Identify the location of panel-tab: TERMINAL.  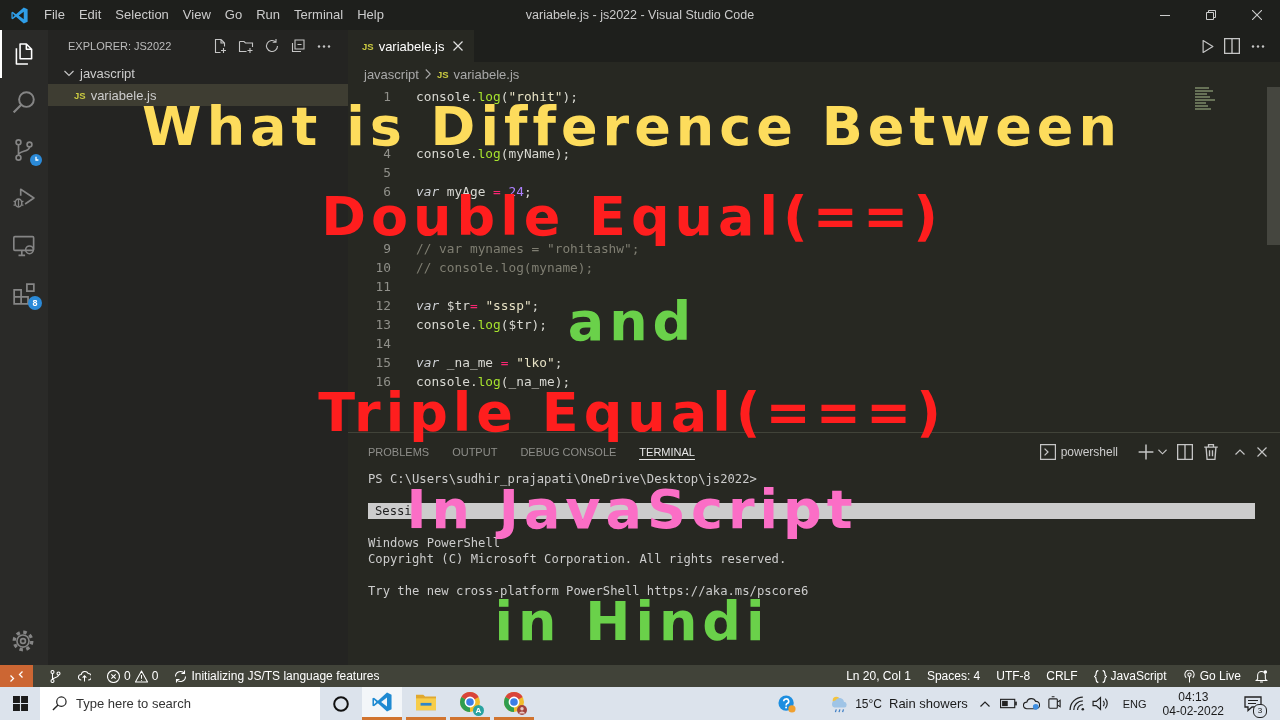
(667, 452).